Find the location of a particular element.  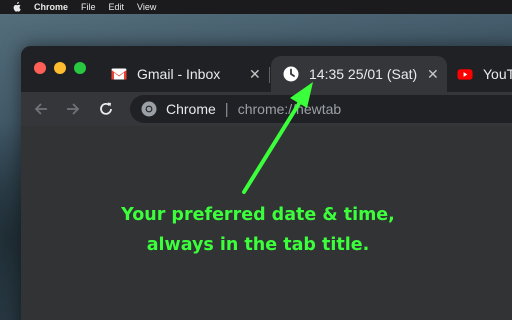

forward-button is located at coordinates (73, 109).